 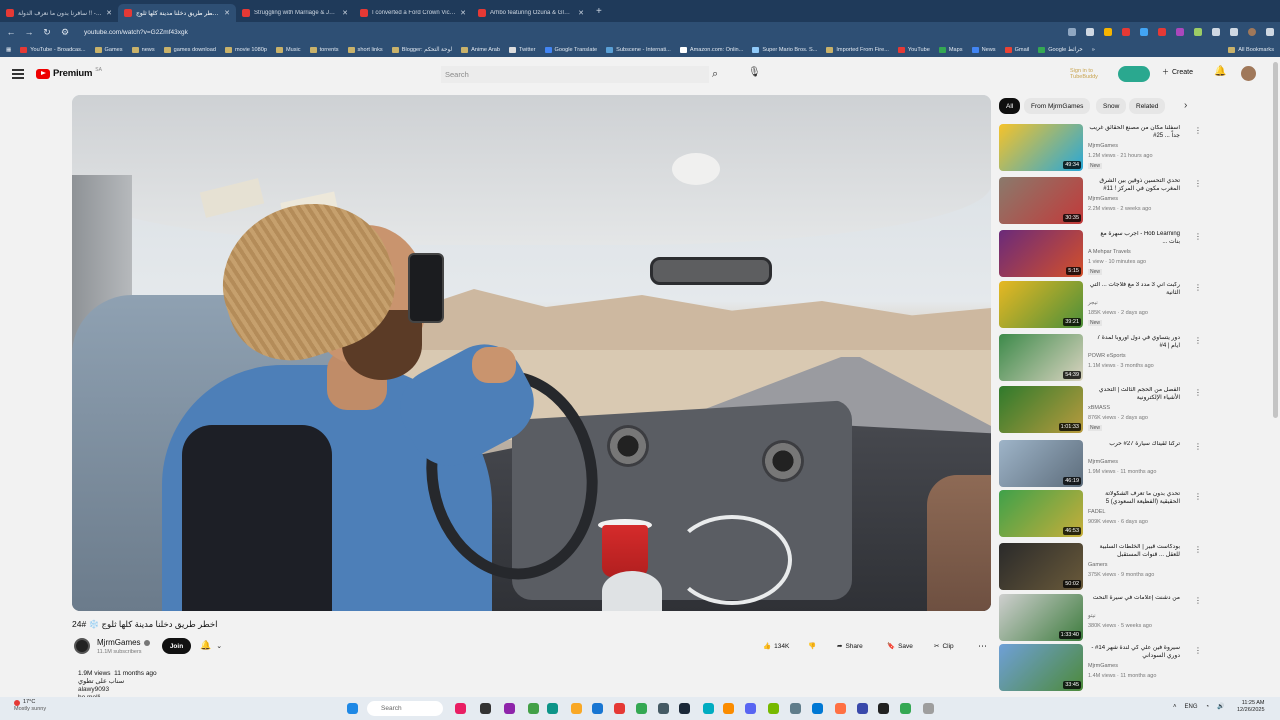 I want to click on star-bookmark-icon, so click(x=1090, y=32).